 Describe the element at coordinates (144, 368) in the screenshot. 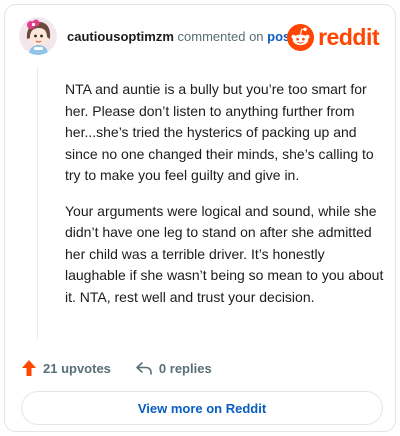

I see `reply-arrow-icon` at that location.